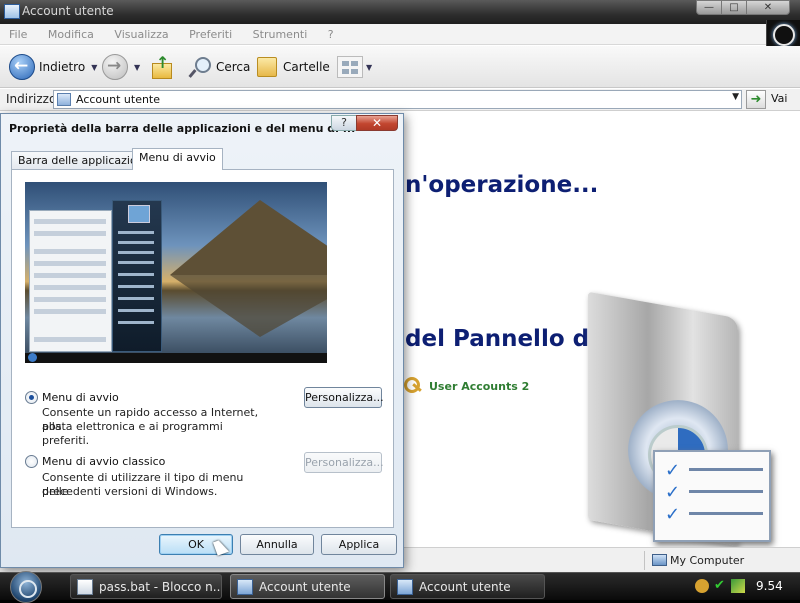  I want to click on window-title: Account utente, so click(68, 11).